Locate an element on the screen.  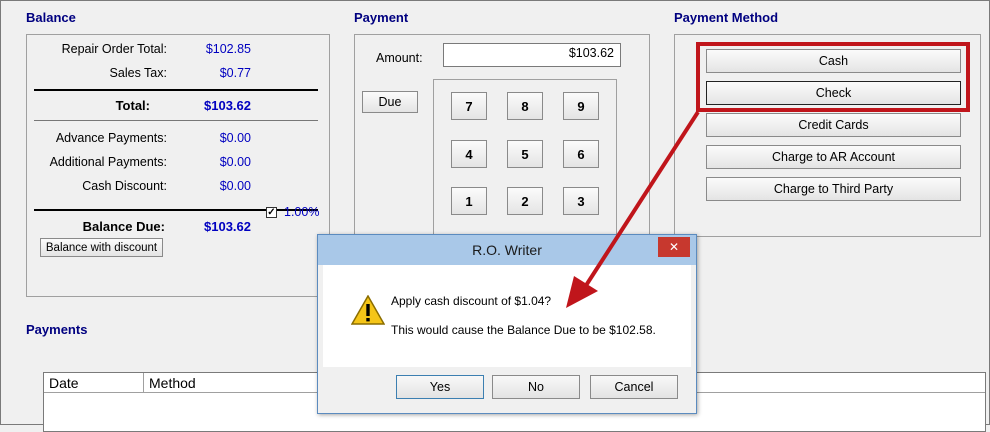
annotation-arrow is located at coordinates (633, 209).